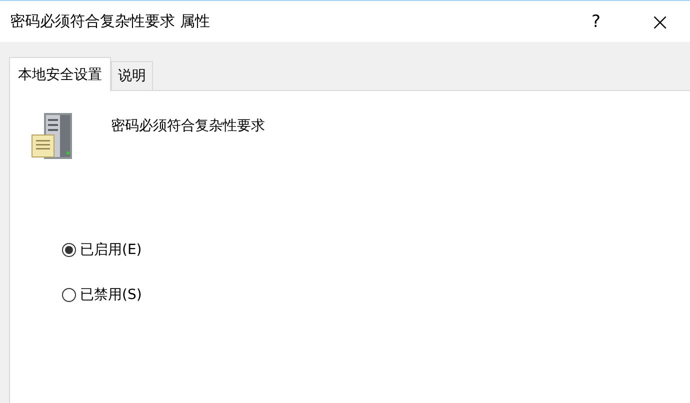 This screenshot has width=690, height=403. Describe the element at coordinates (60, 74) in the screenshot. I see `tab: 本地安全设置` at that location.